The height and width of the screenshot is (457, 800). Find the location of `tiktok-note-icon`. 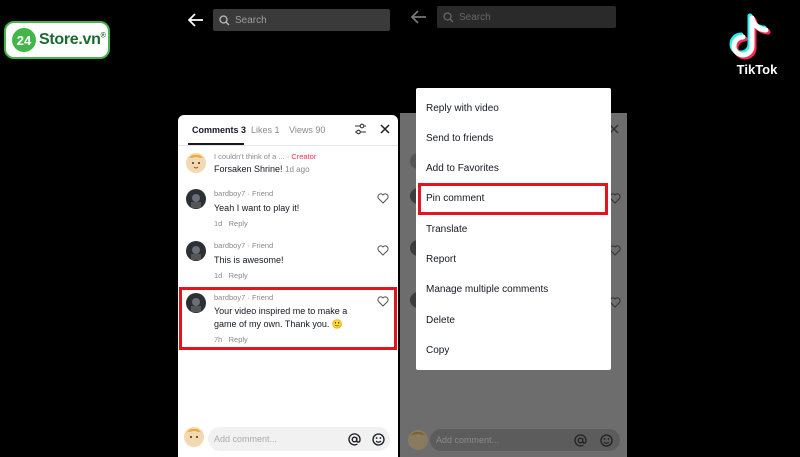

tiktok-note-icon is located at coordinates (750, 36).